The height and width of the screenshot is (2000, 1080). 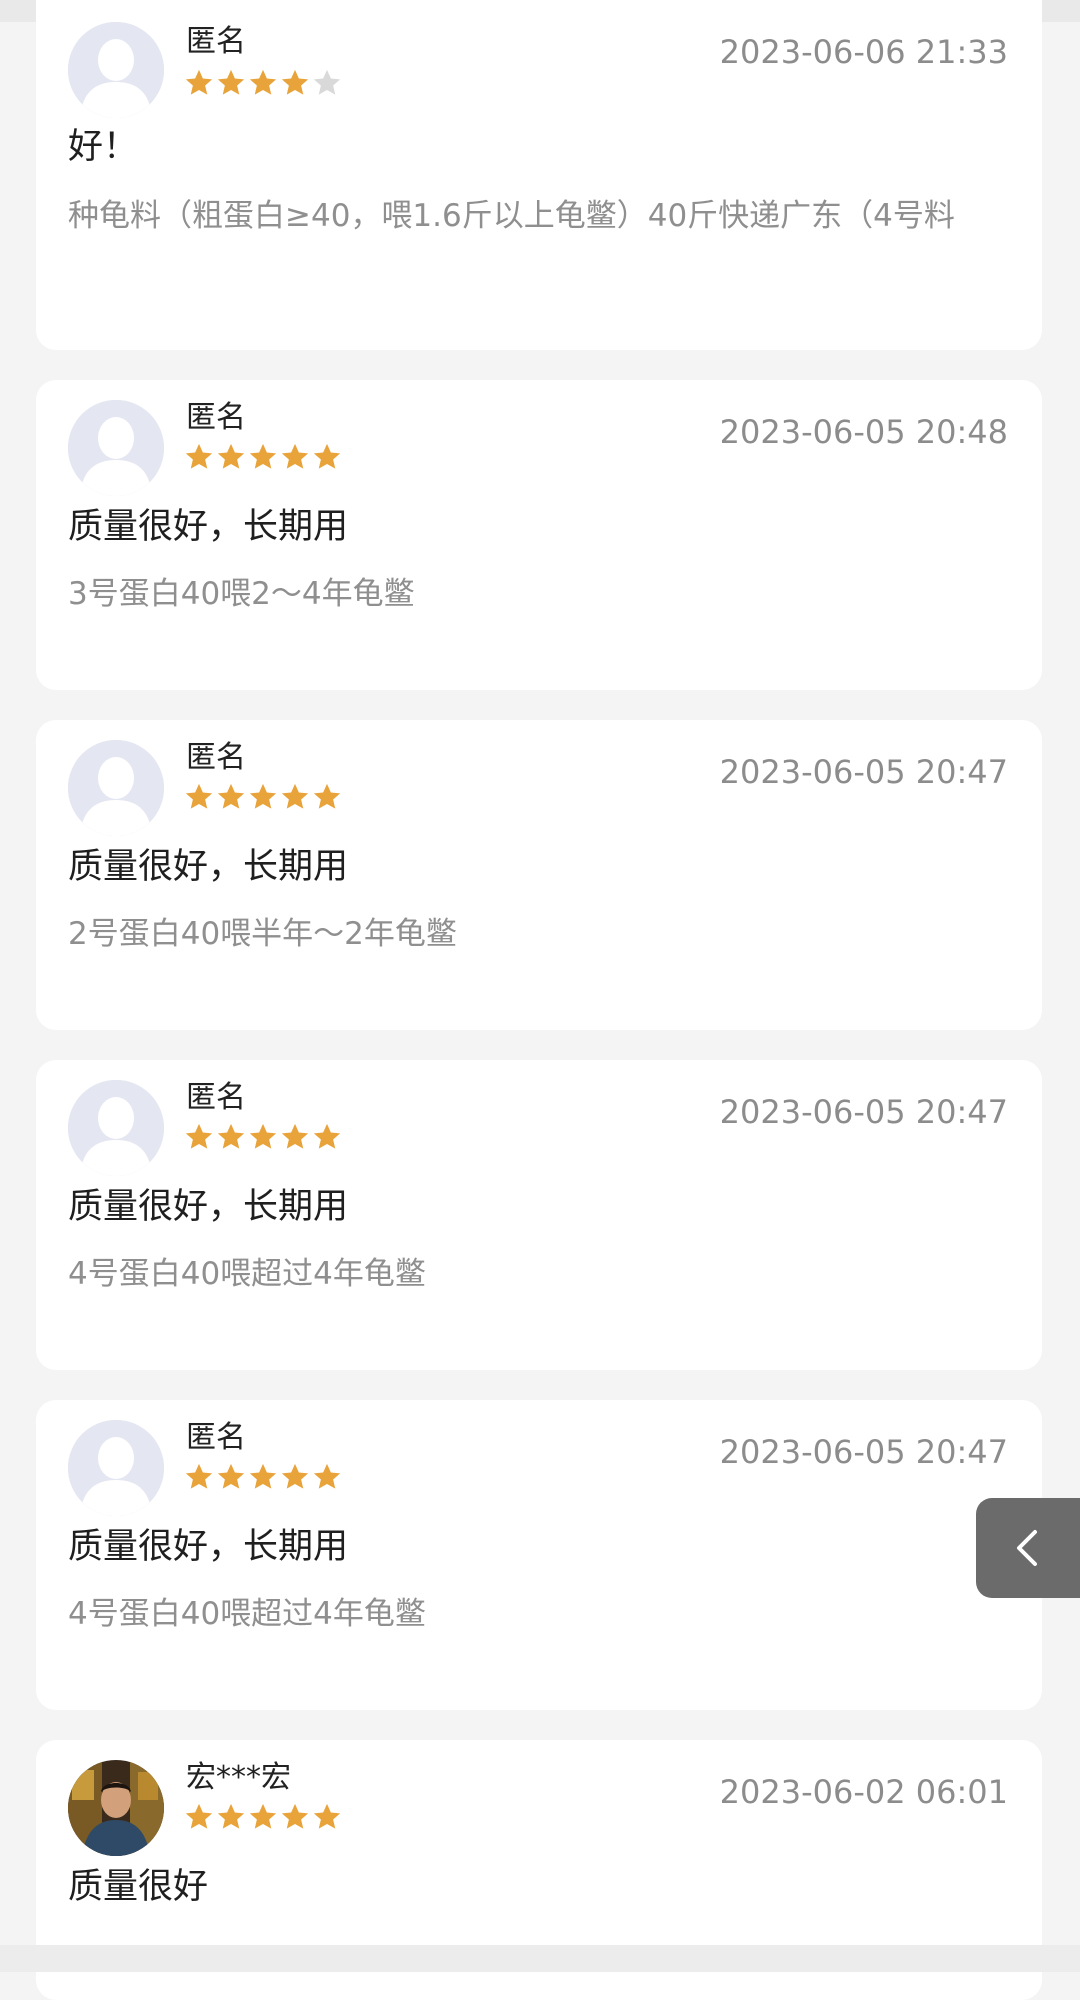 I want to click on review-text: 好！, so click(x=103, y=147).